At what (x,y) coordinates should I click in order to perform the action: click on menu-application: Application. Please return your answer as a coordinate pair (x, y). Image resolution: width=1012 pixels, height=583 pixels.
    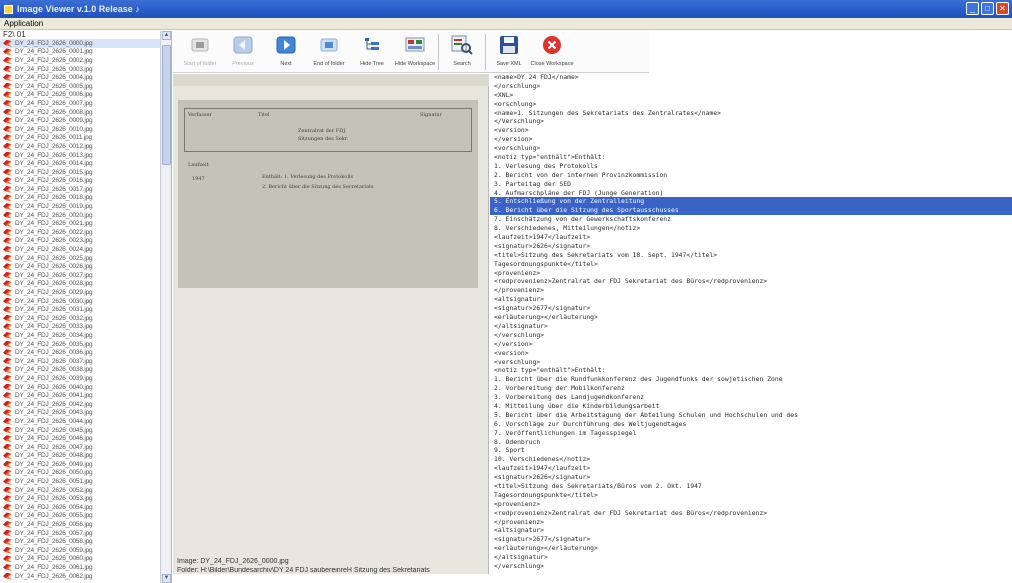
    Looking at the image, I should click on (23, 23).